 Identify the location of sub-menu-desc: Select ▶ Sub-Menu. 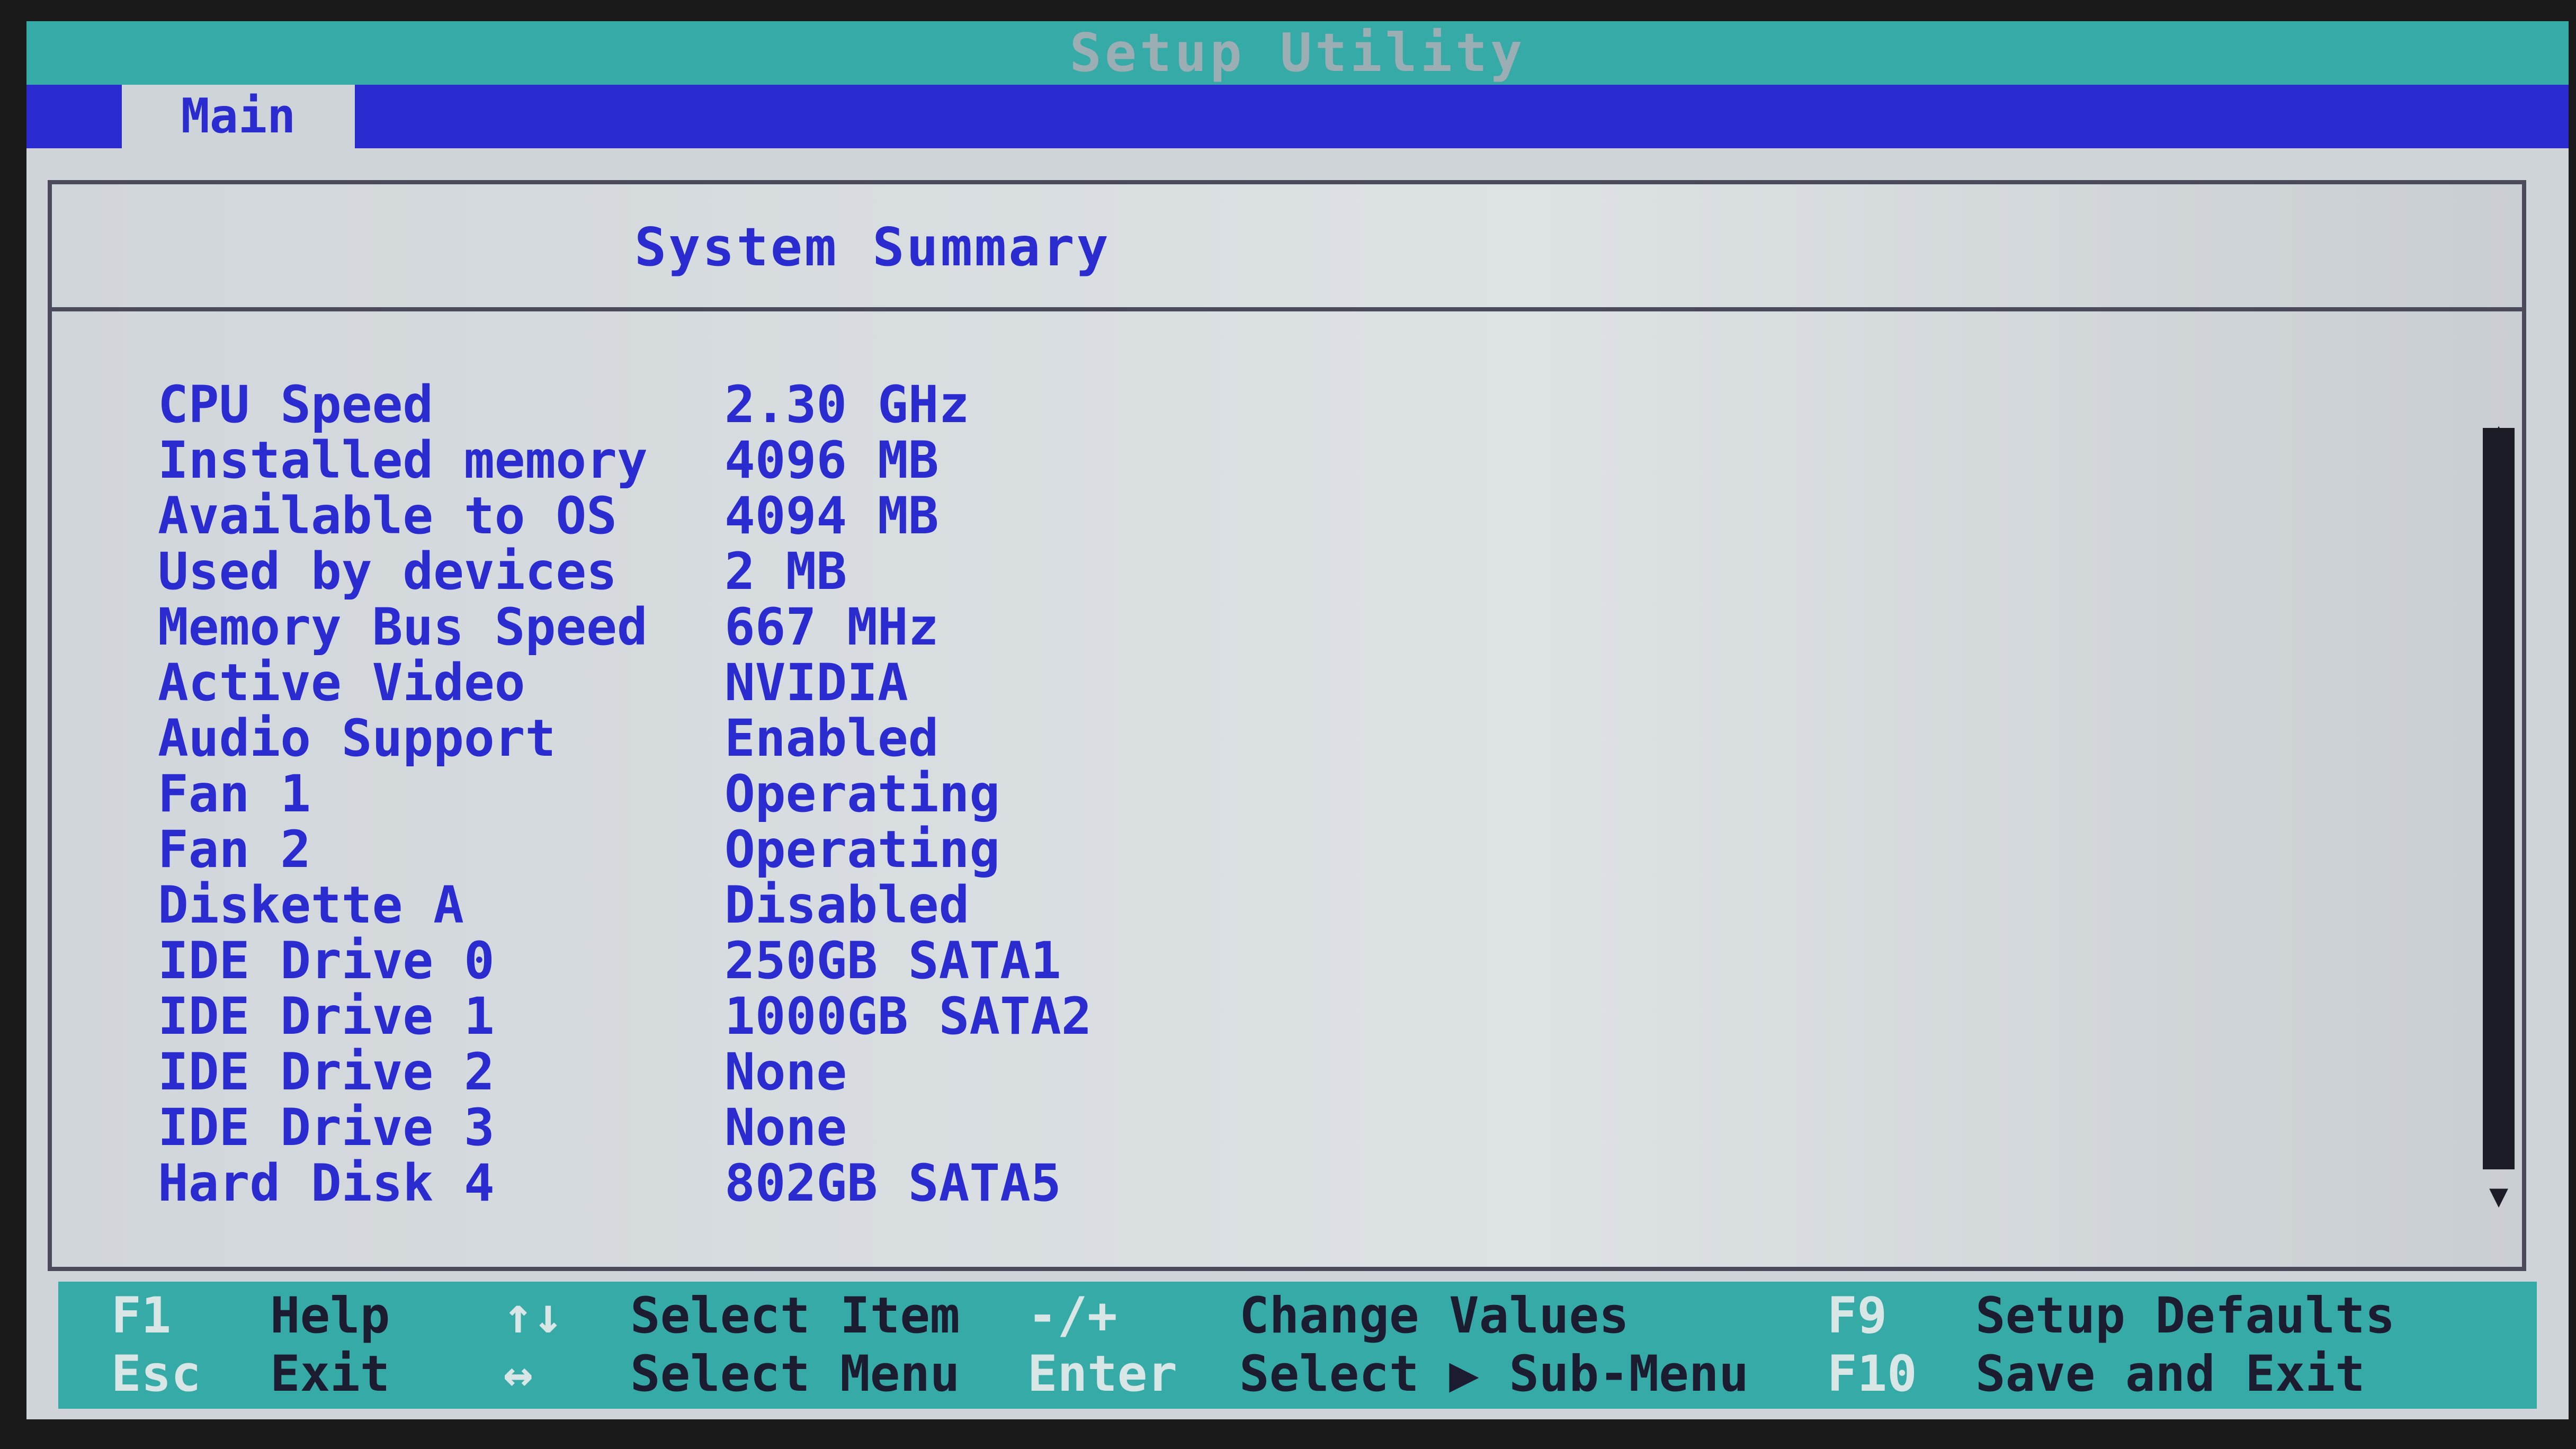
(1494, 1374).